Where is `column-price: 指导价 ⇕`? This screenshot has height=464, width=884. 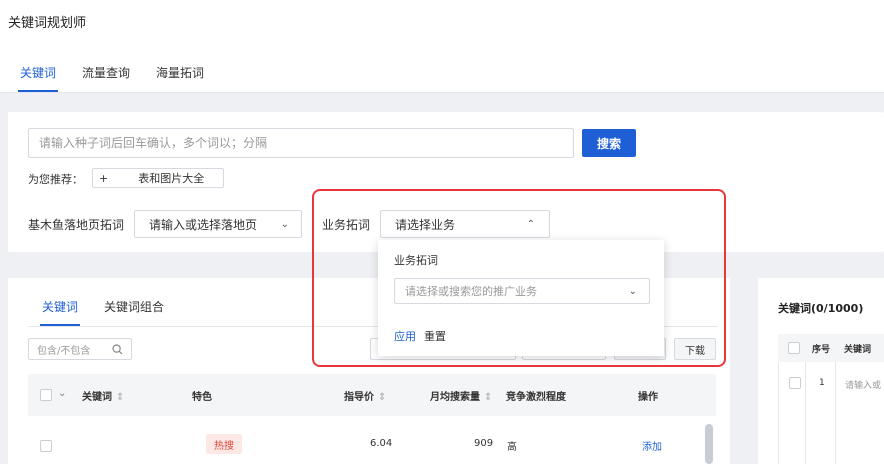 column-price: 指导价 ⇕ is located at coordinates (365, 395).